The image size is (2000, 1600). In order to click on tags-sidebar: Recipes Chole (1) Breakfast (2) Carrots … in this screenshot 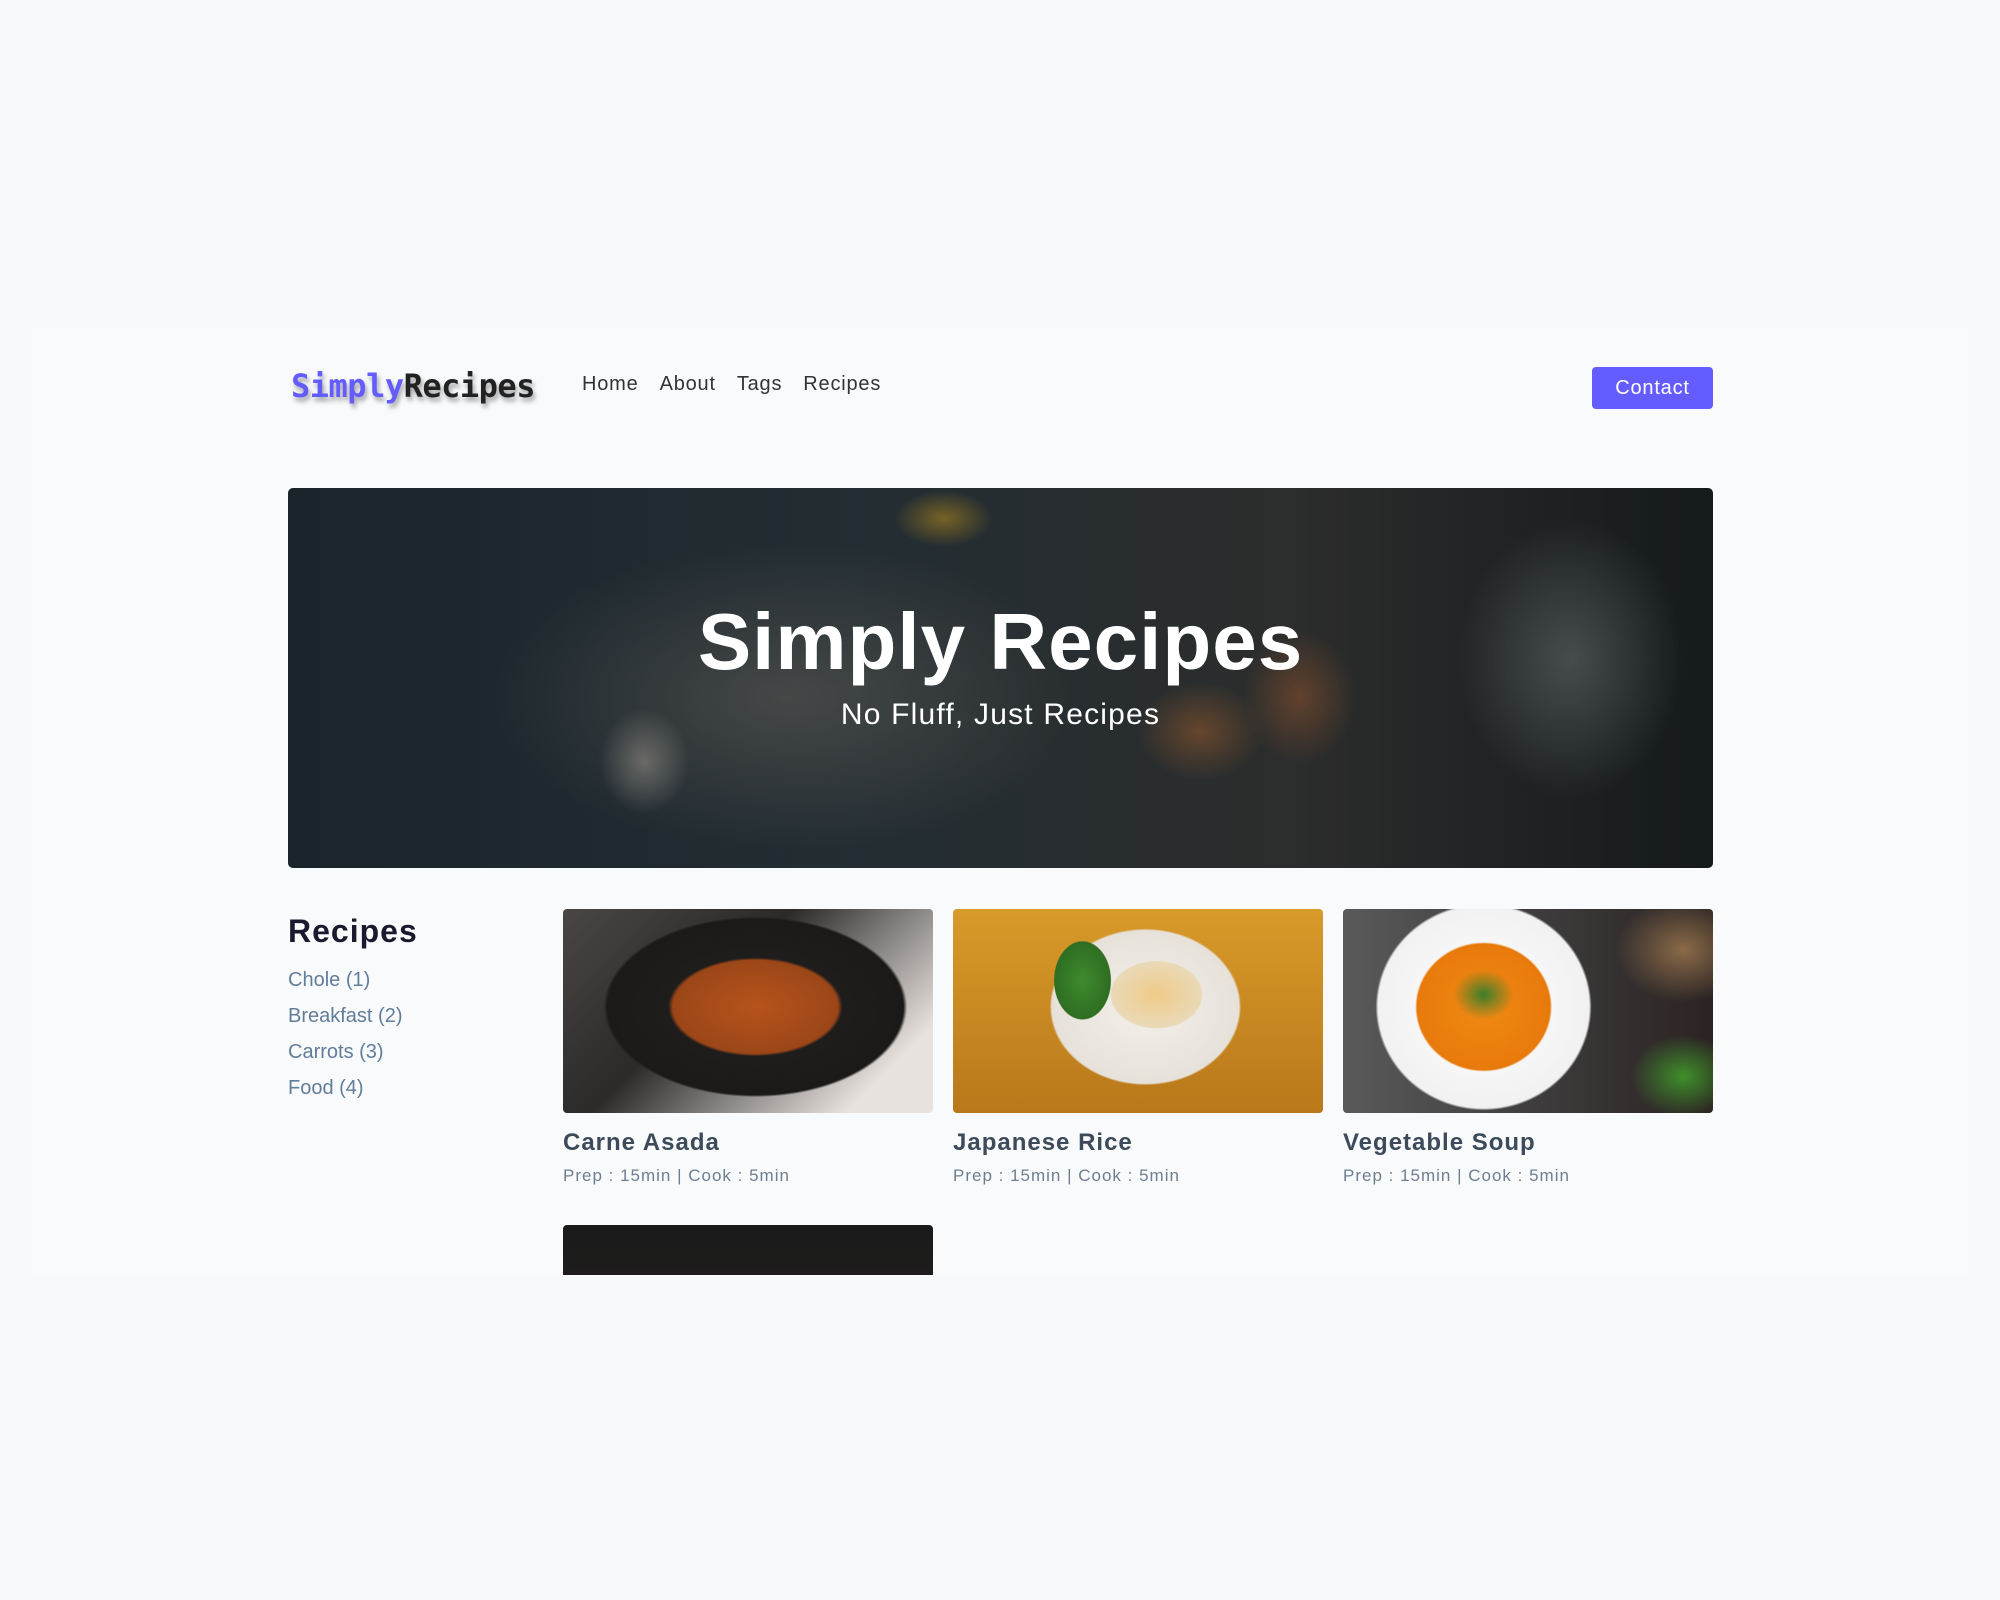, I will do `click(413, 1012)`.